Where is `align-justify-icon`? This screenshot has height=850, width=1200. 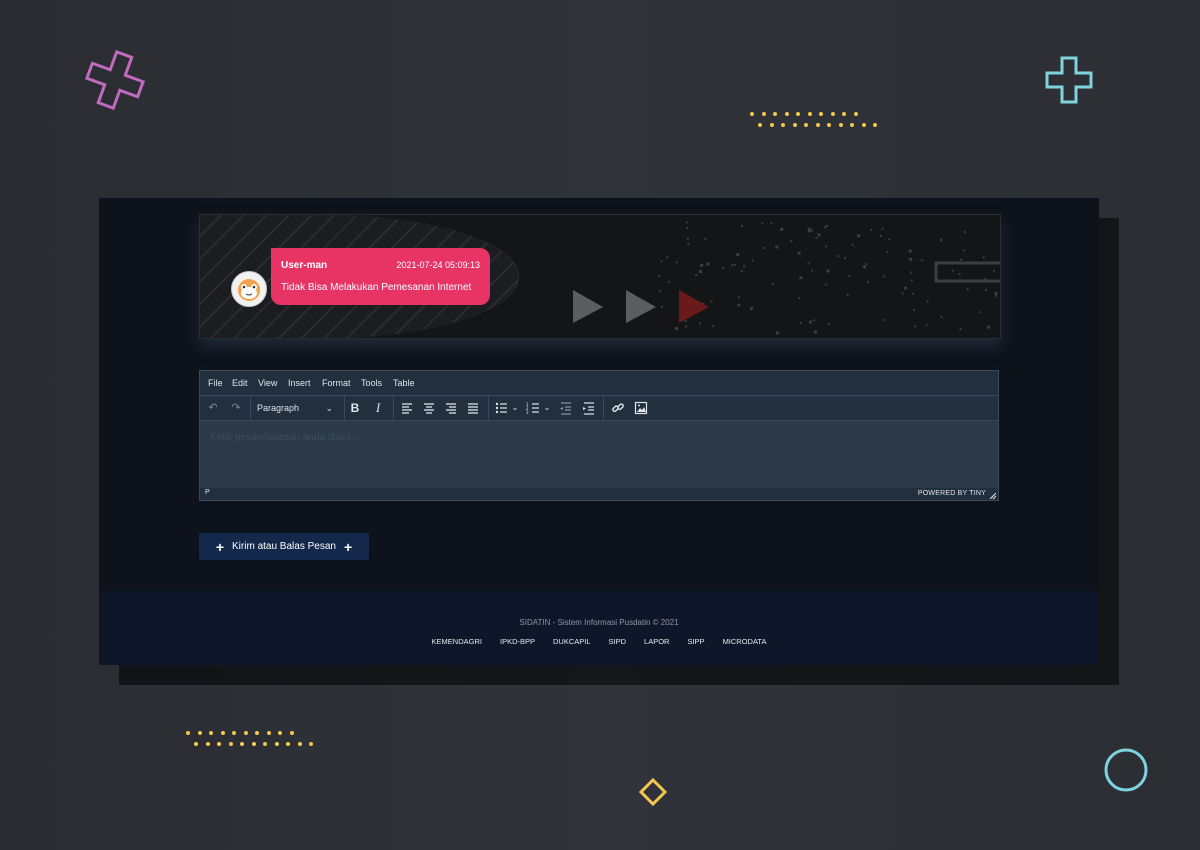 align-justify-icon is located at coordinates (473, 408).